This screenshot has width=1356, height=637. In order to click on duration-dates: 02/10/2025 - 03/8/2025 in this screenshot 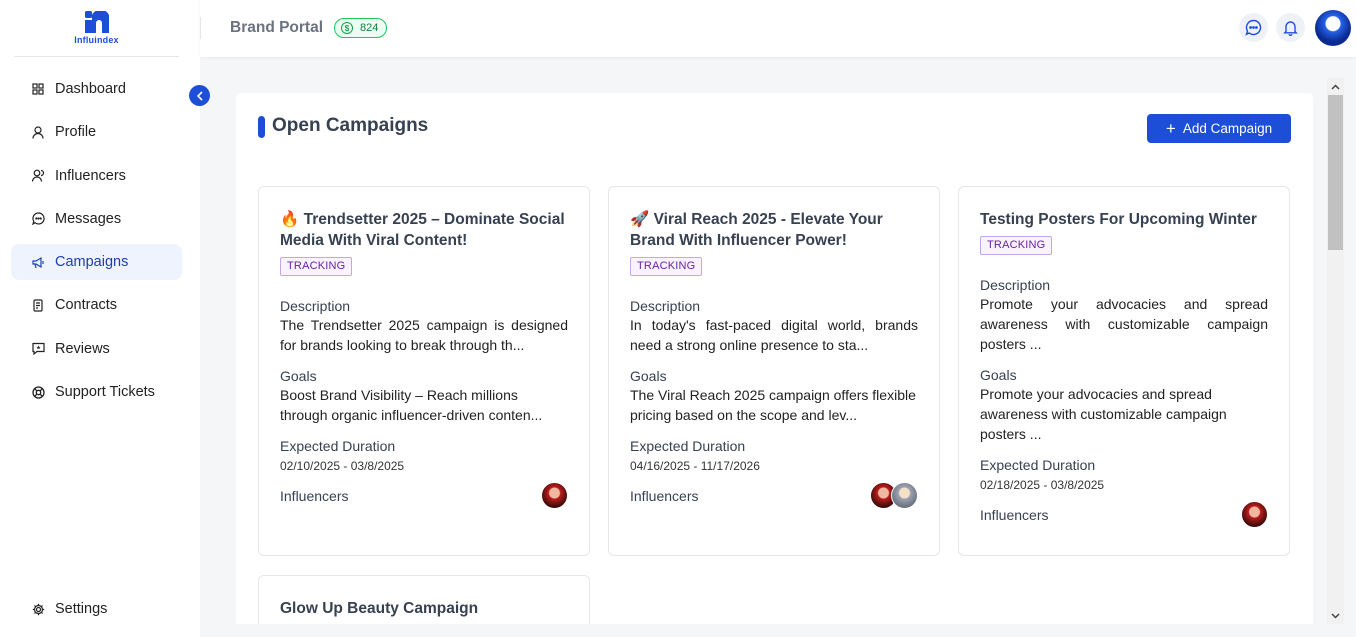, I will do `click(342, 466)`.